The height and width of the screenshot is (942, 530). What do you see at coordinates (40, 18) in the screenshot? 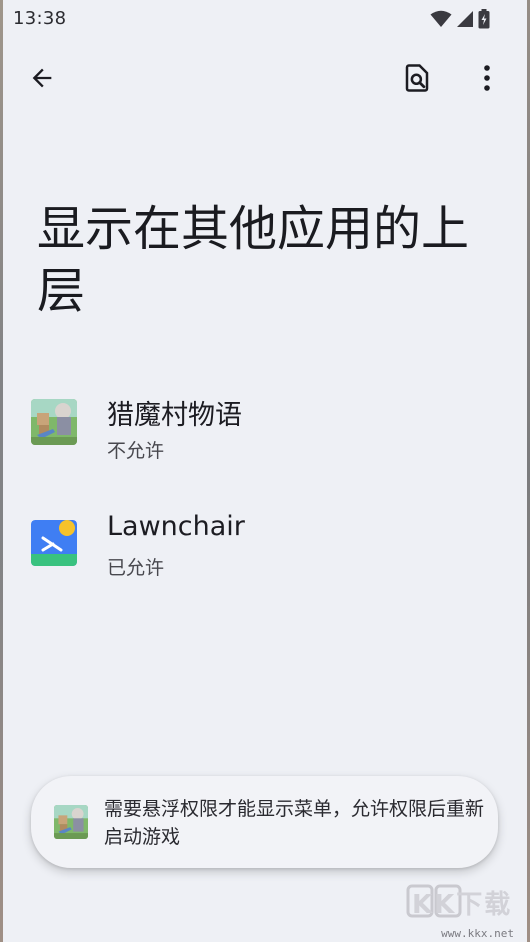
I see `status-time: 13:38` at bounding box center [40, 18].